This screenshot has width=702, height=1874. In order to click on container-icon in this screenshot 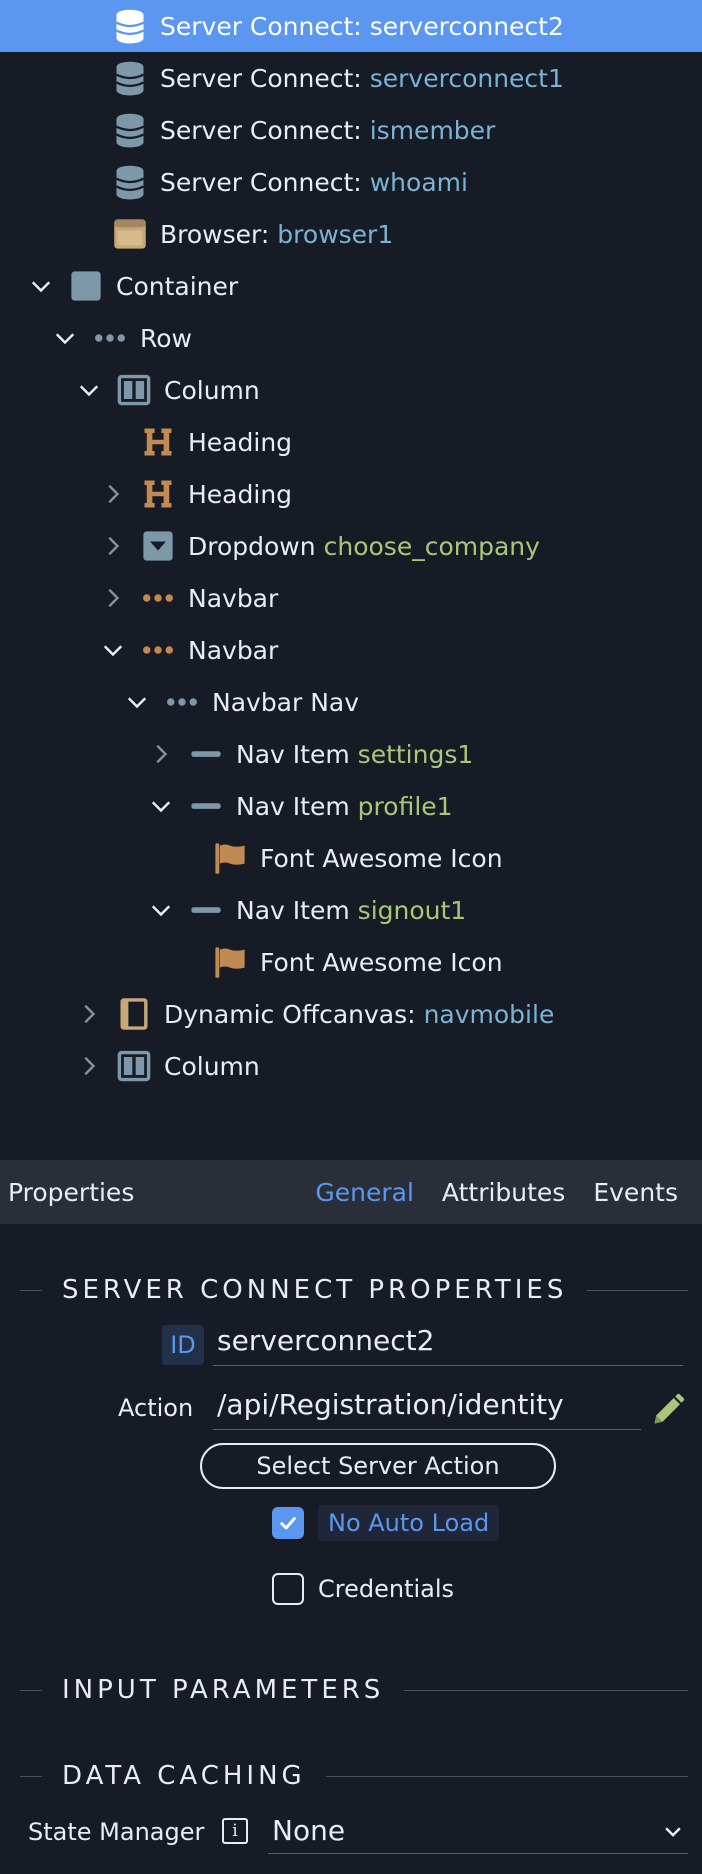, I will do `click(86, 286)`.